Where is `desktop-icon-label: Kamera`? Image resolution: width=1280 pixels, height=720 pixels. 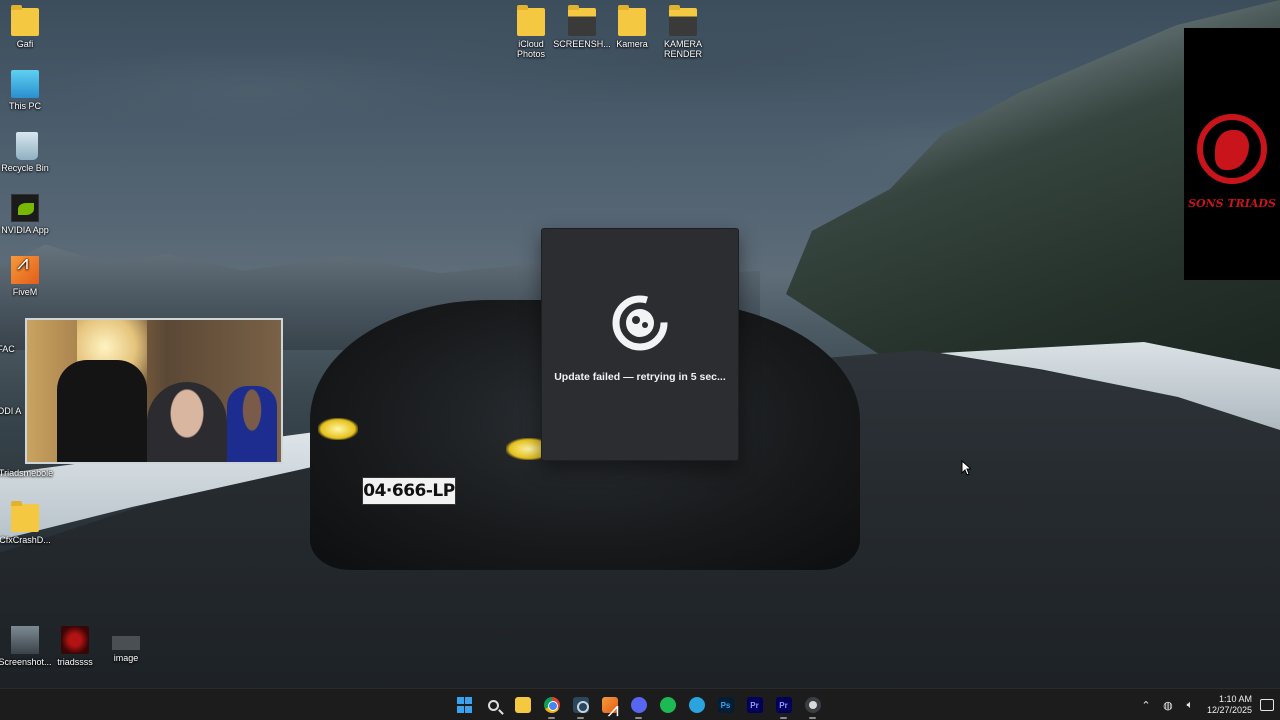 desktop-icon-label: Kamera is located at coordinates (632, 44).